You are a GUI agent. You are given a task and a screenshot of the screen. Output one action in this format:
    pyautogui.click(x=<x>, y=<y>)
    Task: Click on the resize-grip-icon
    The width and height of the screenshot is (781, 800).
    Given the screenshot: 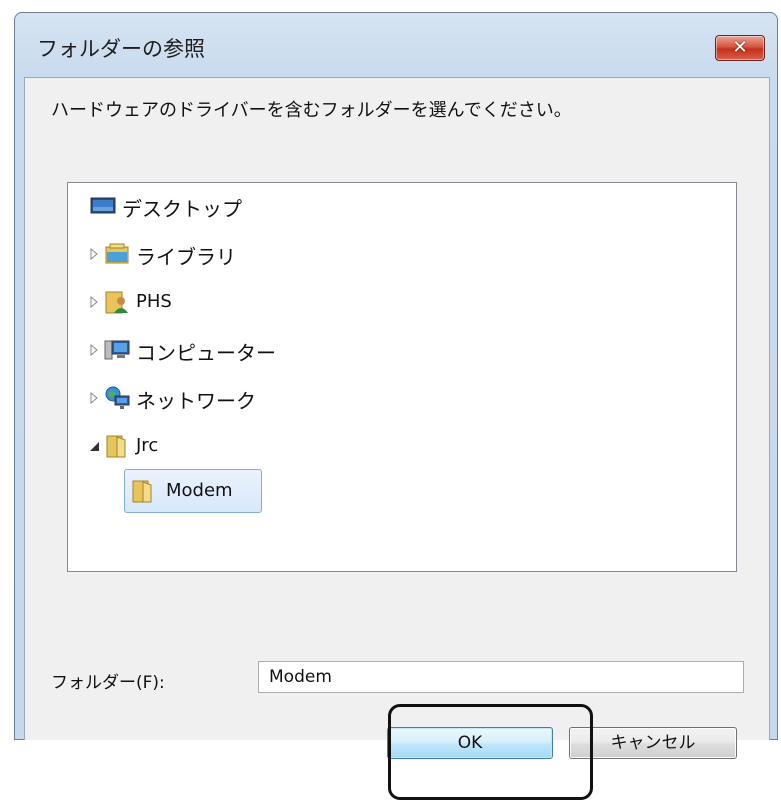 What is the action you would take?
    pyautogui.click(x=779, y=792)
    